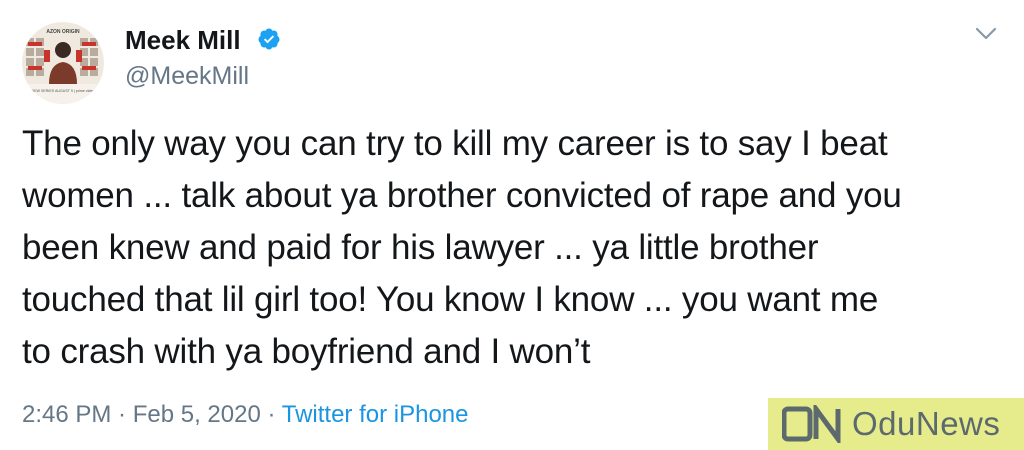  What do you see at coordinates (926, 423) in the screenshot?
I see `watermark-text: OduNews` at bounding box center [926, 423].